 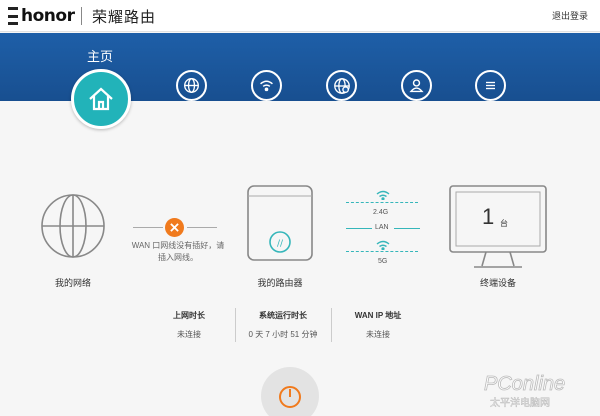 What do you see at coordinates (13, 16) in the screenshot?
I see `logo-mark-icon` at bounding box center [13, 16].